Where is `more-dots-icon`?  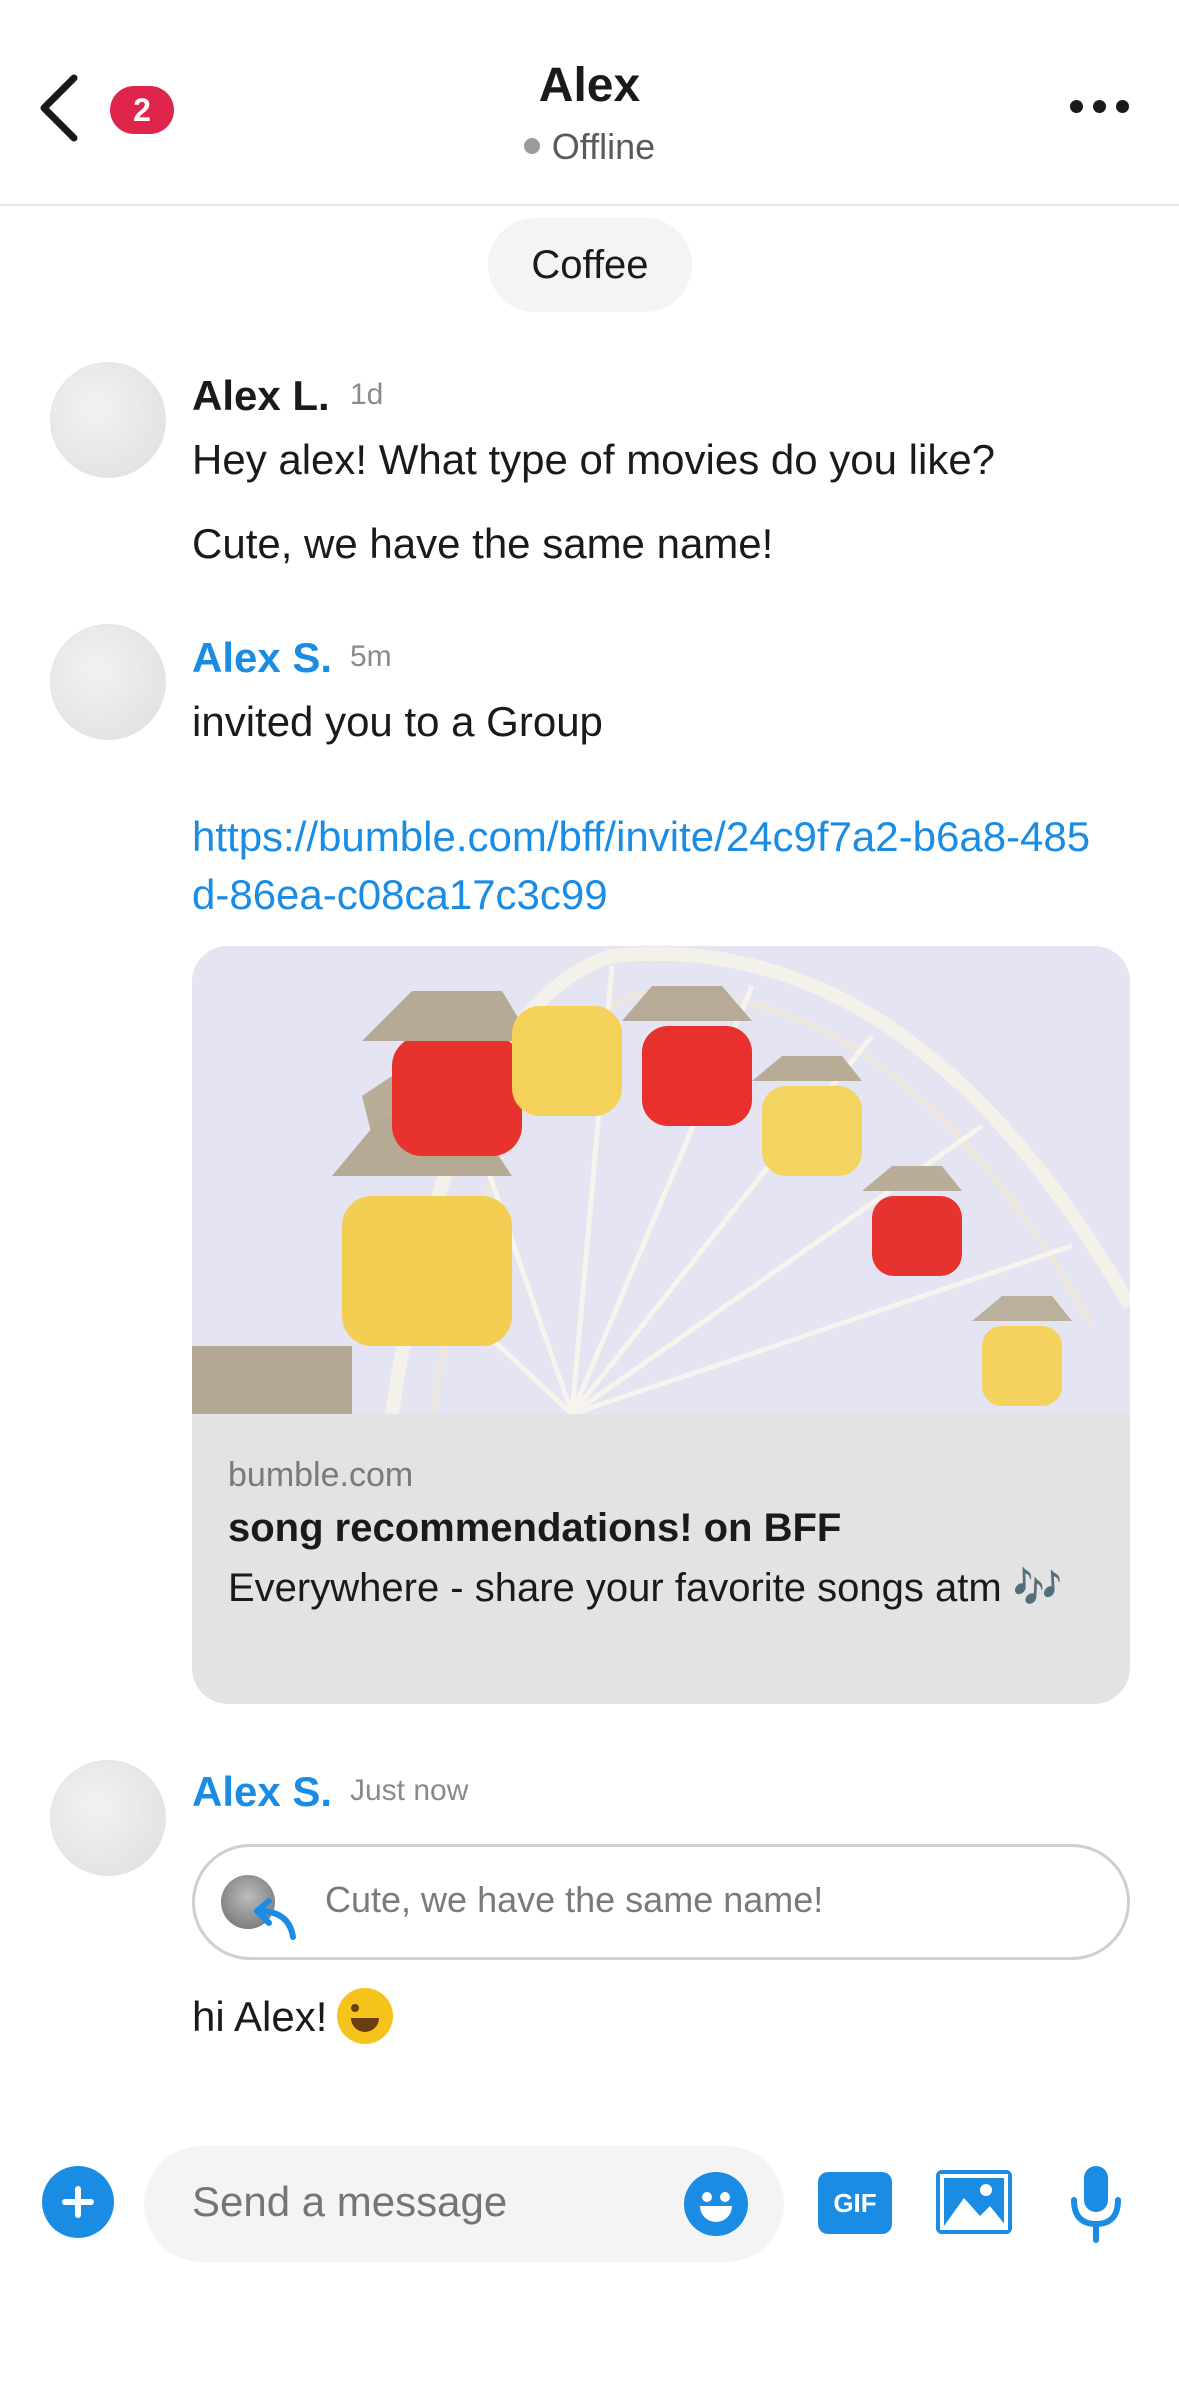
more-dots-icon is located at coordinates (1076, 106).